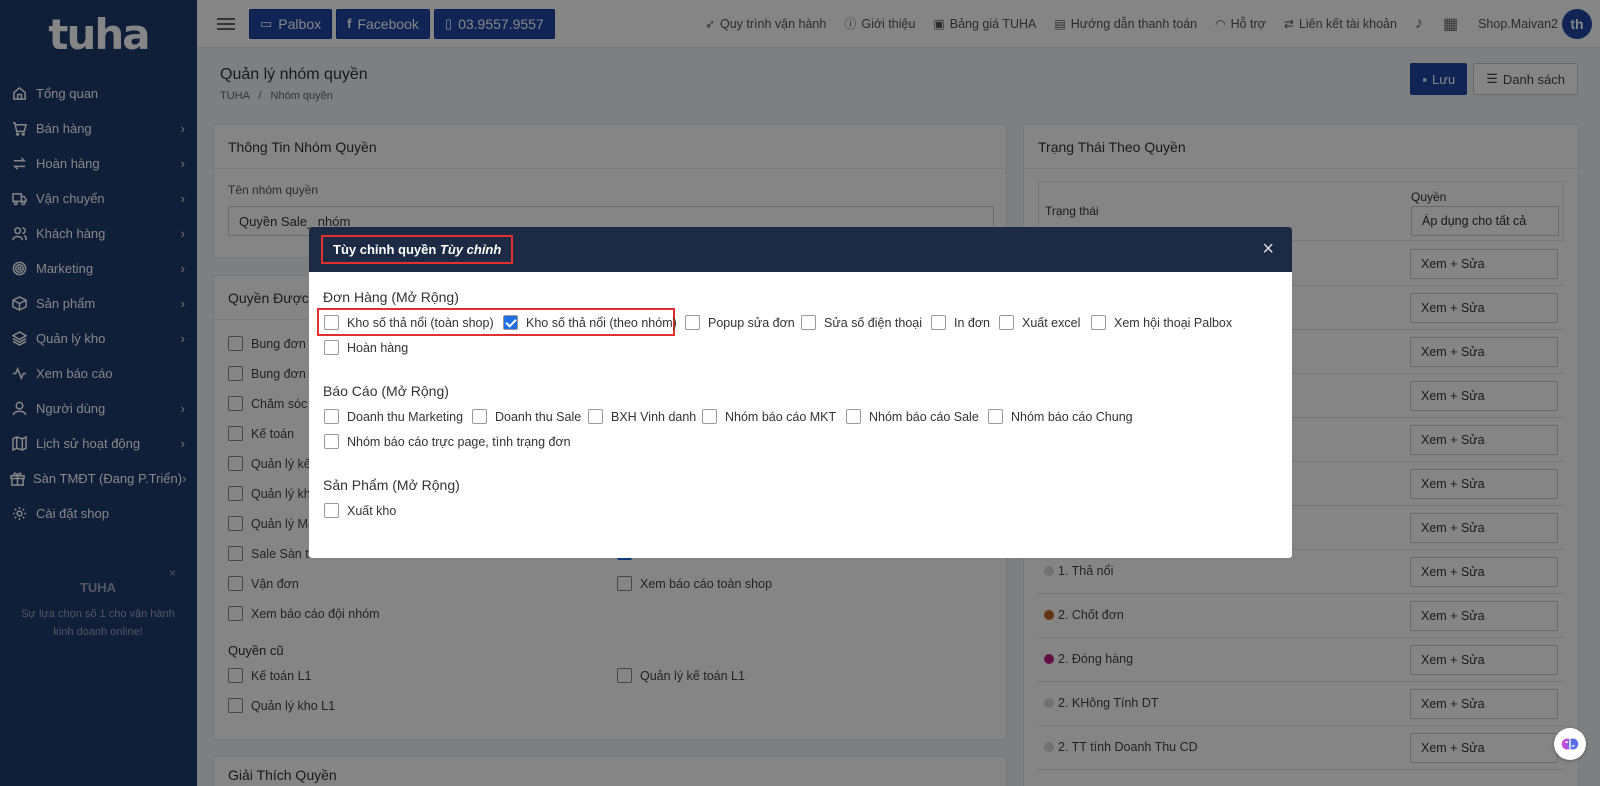 The height and width of the screenshot is (786, 1600). What do you see at coordinates (740, 322) in the screenshot?
I see `opt-popup-sua-don: Popup sửa đơn` at bounding box center [740, 322].